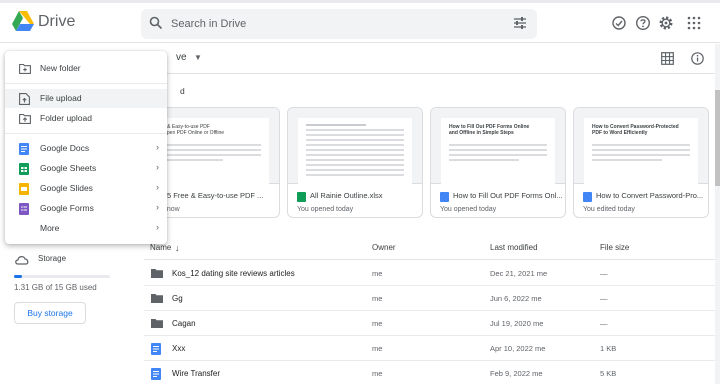 The height and width of the screenshot is (386, 720). I want to click on file-name: Xxx, so click(179, 348).